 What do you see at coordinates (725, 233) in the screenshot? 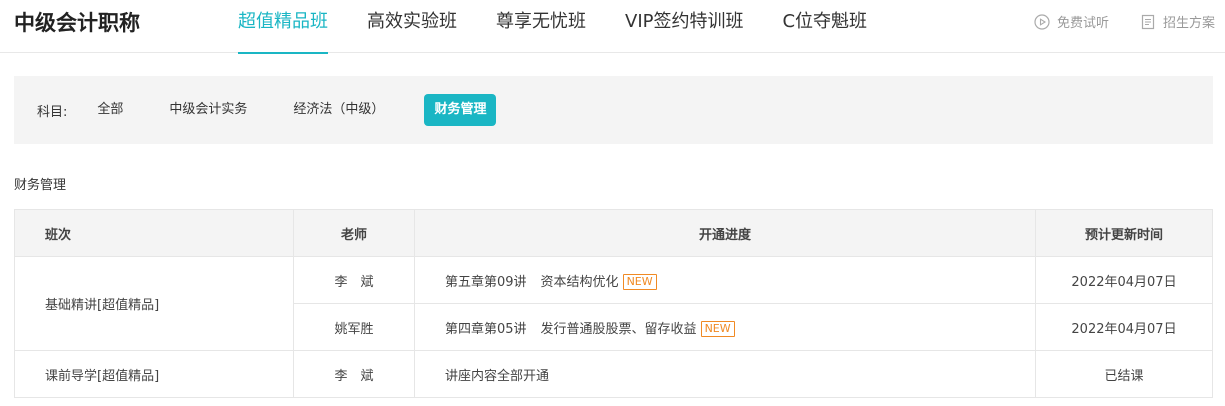
I see `header-progress: 开通进度` at bounding box center [725, 233].